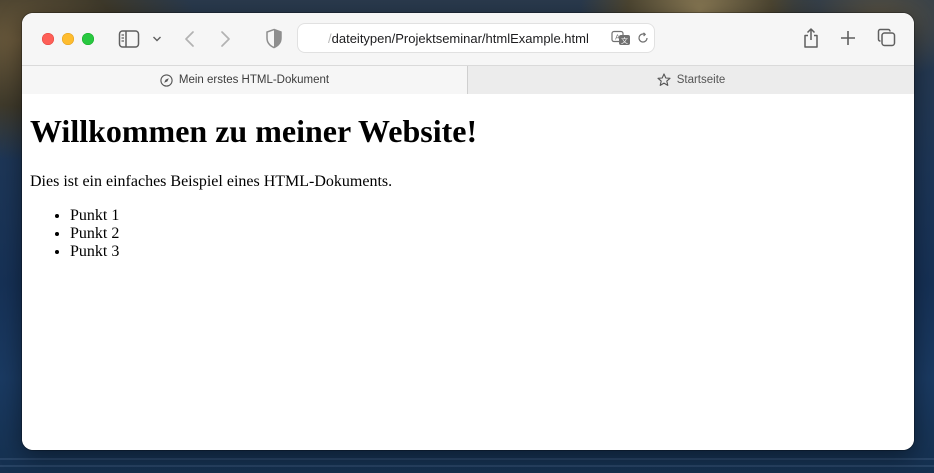 The width and height of the screenshot is (934, 473). I want to click on list-item: Punkt 3, so click(94, 252).